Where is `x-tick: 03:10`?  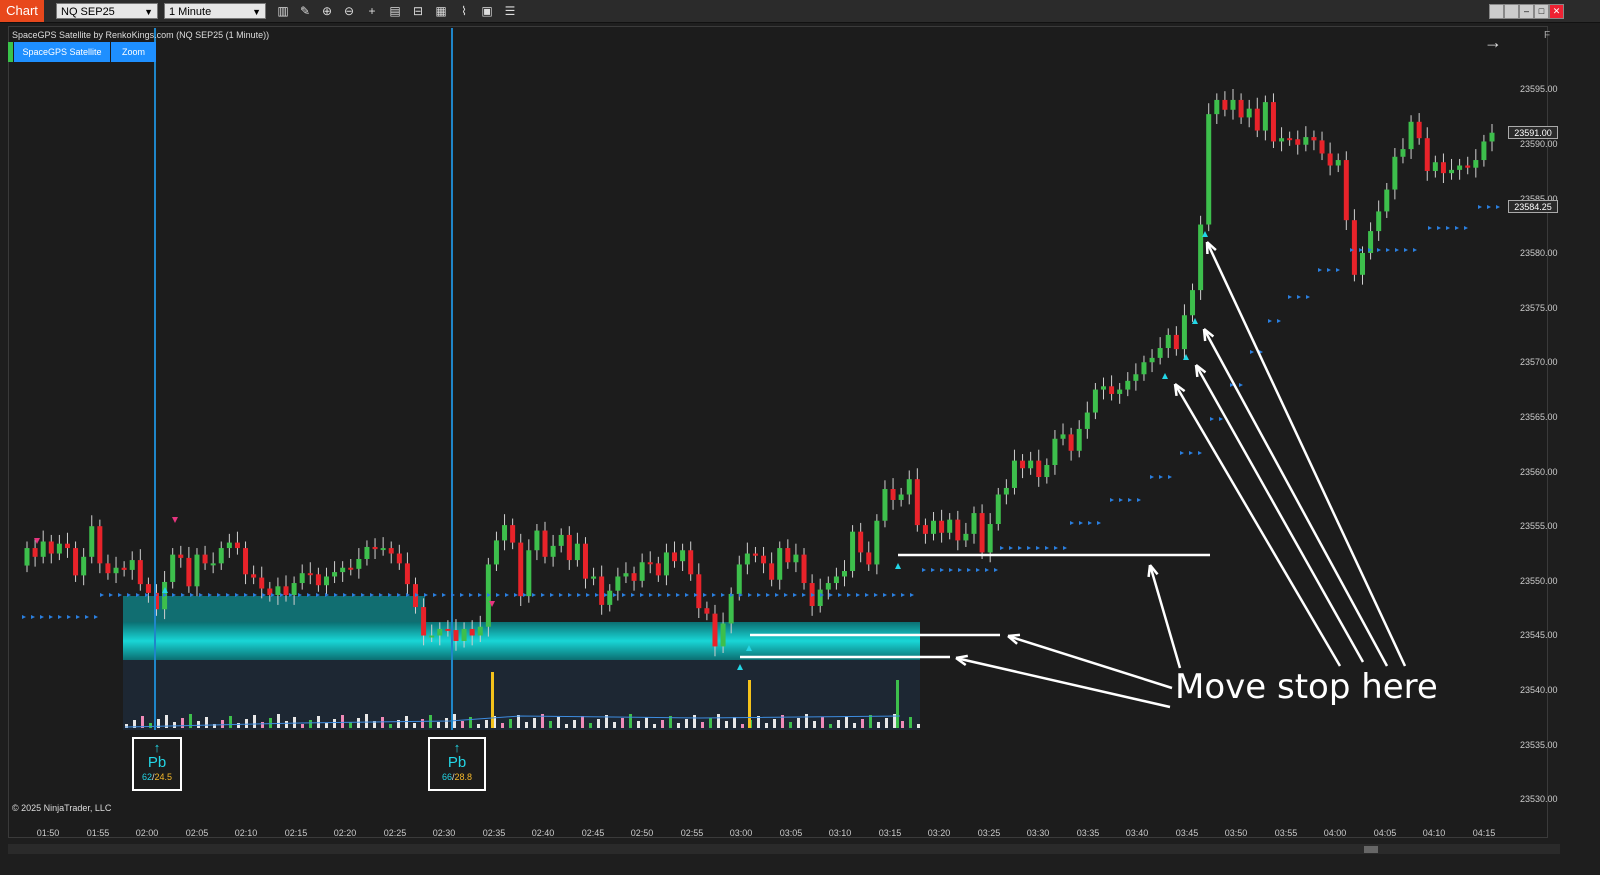 x-tick: 03:10 is located at coordinates (840, 833).